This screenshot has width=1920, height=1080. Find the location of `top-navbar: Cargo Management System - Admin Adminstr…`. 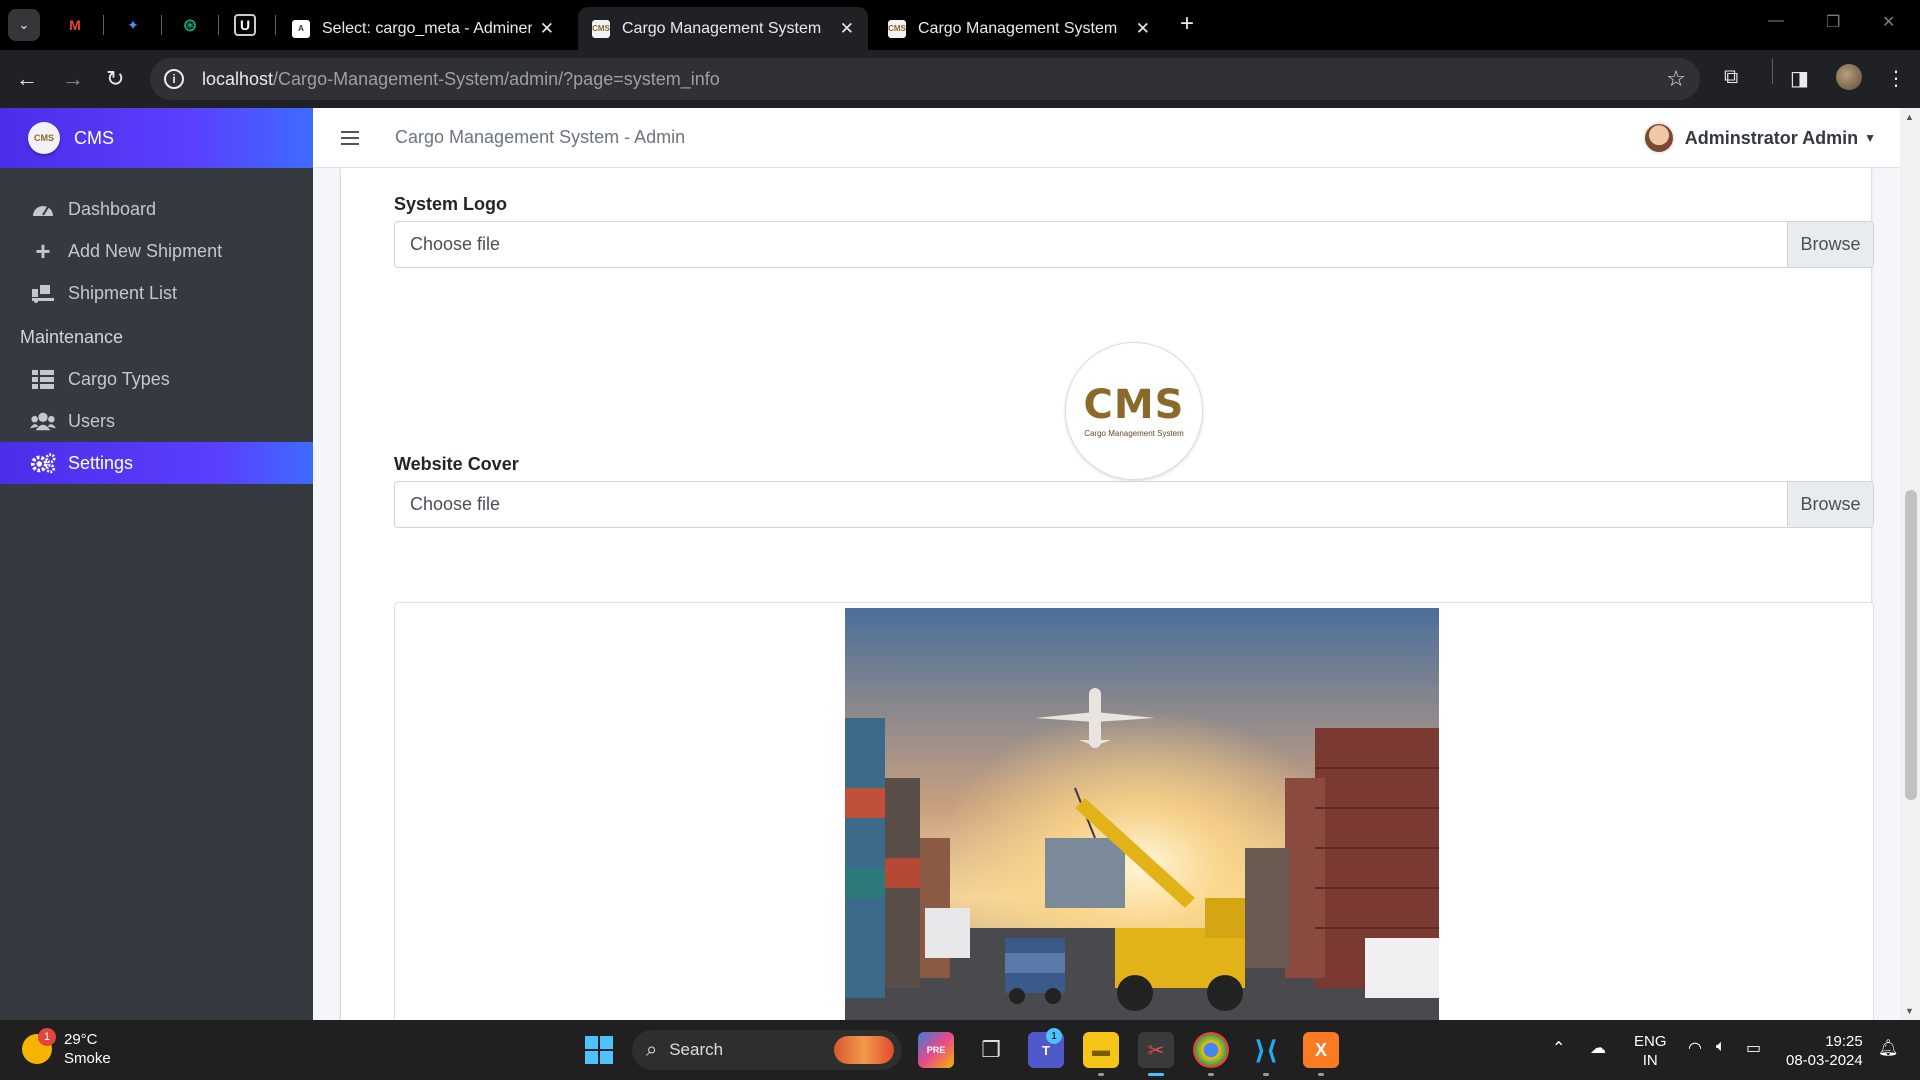

top-navbar: Cargo Management System - Admin Adminstr… is located at coordinates (1106, 138).